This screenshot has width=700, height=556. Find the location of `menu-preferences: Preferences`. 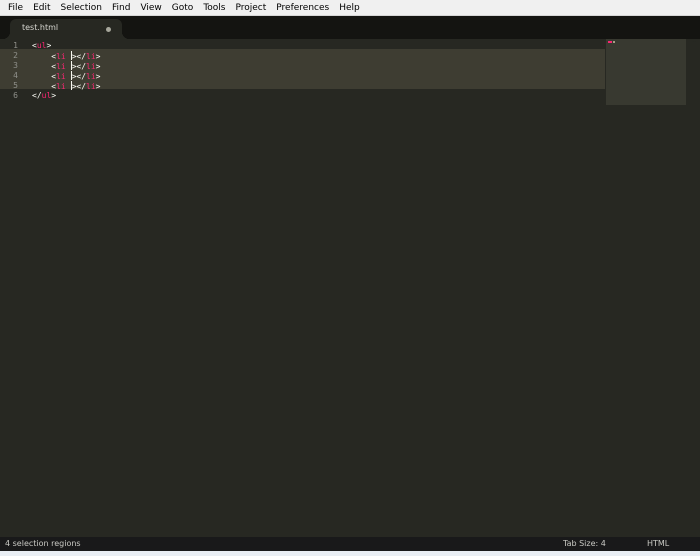

menu-preferences: Preferences is located at coordinates (302, 8).